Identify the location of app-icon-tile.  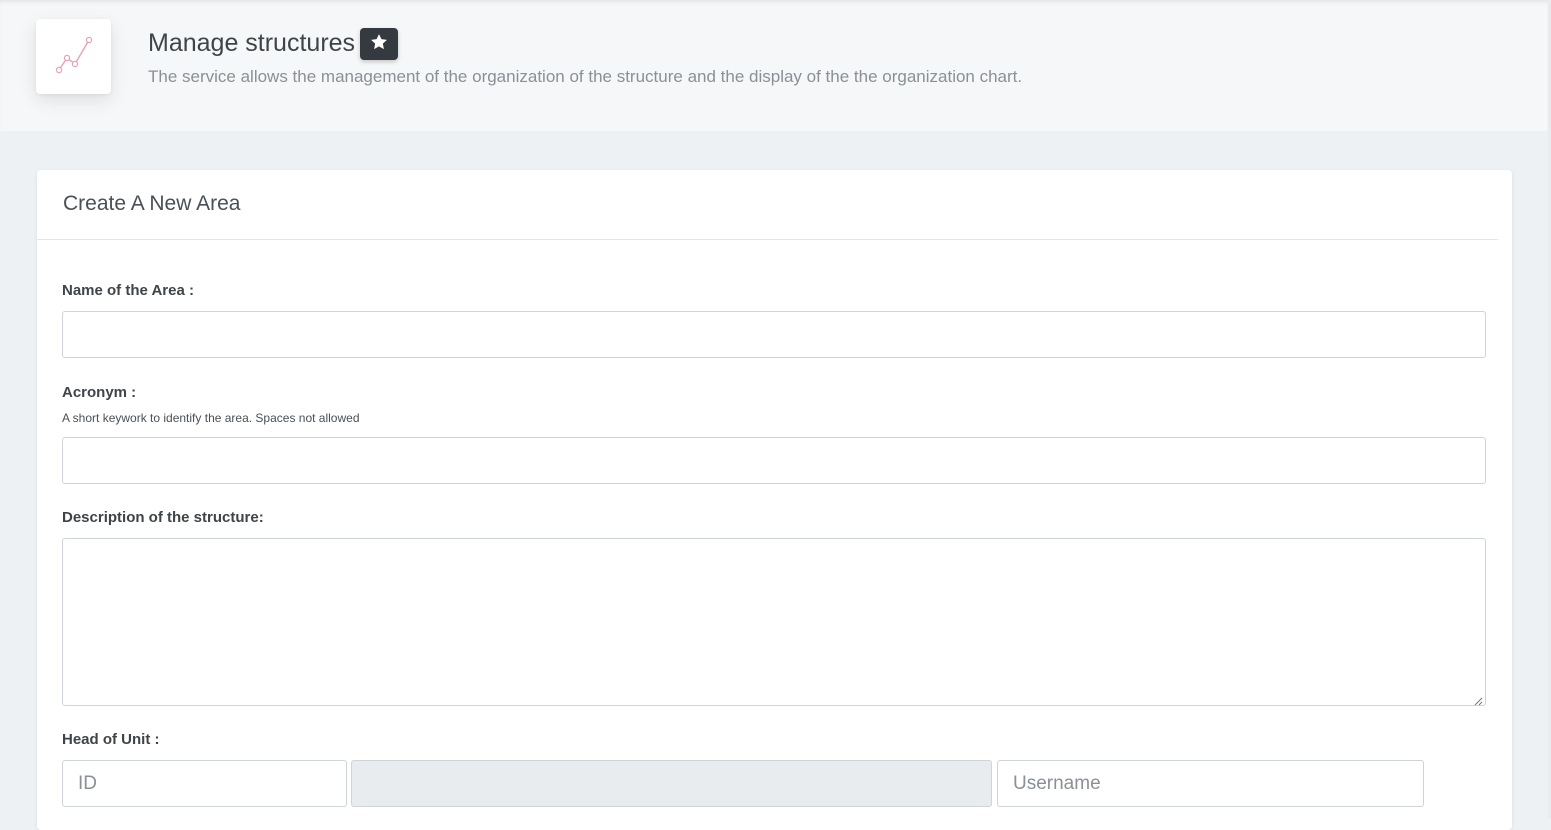
(73, 56).